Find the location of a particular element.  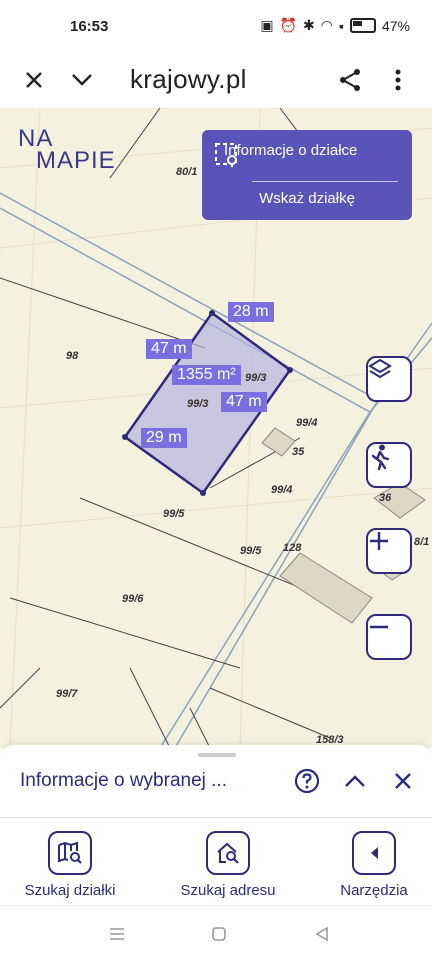

plot-label: 99/7 is located at coordinates (67, 694).